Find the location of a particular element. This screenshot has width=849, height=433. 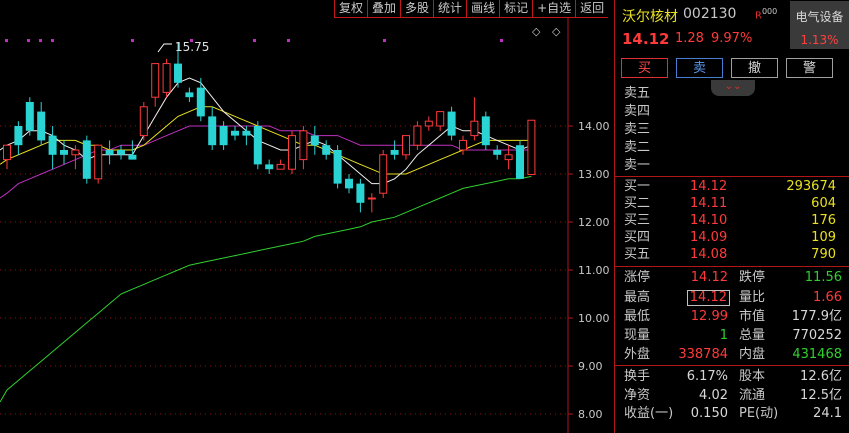

stat-row: 净资 4.02 流通 12.5亿 is located at coordinates (733, 395).